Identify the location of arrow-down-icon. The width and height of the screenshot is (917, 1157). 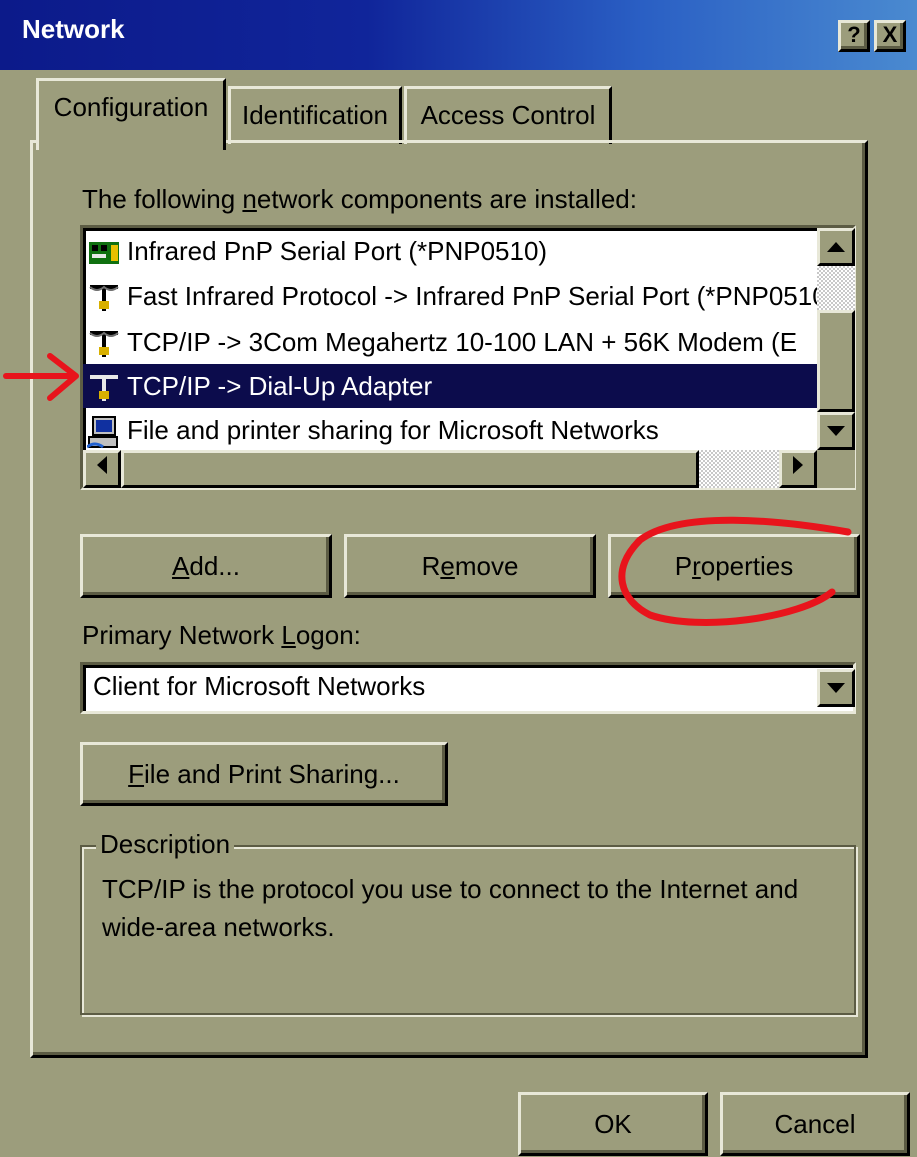
(836, 431).